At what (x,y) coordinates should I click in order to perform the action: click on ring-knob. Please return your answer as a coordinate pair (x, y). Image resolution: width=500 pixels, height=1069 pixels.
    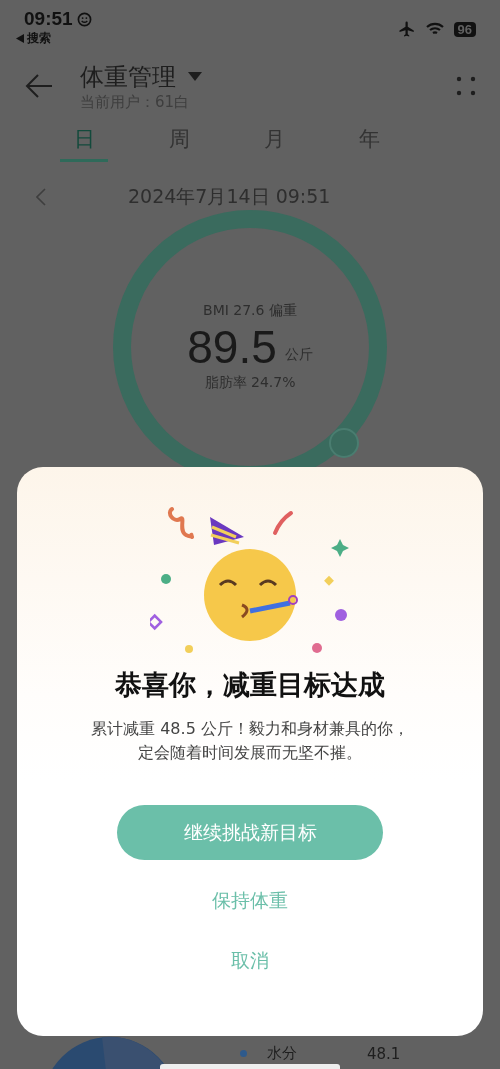
    Looking at the image, I should click on (344, 443).